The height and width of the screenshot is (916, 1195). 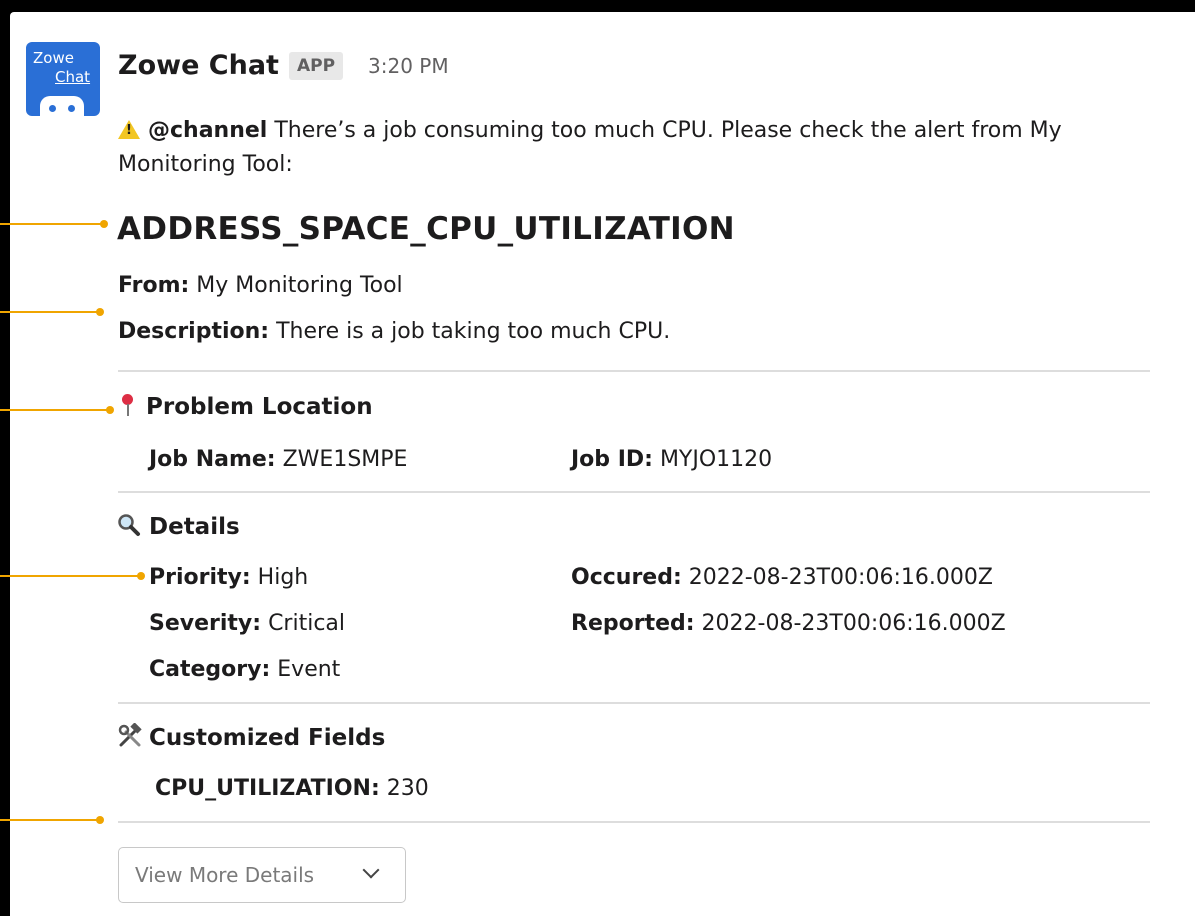 What do you see at coordinates (612, 459) in the screenshot?
I see `job-id-label: Job ID:` at bounding box center [612, 459].